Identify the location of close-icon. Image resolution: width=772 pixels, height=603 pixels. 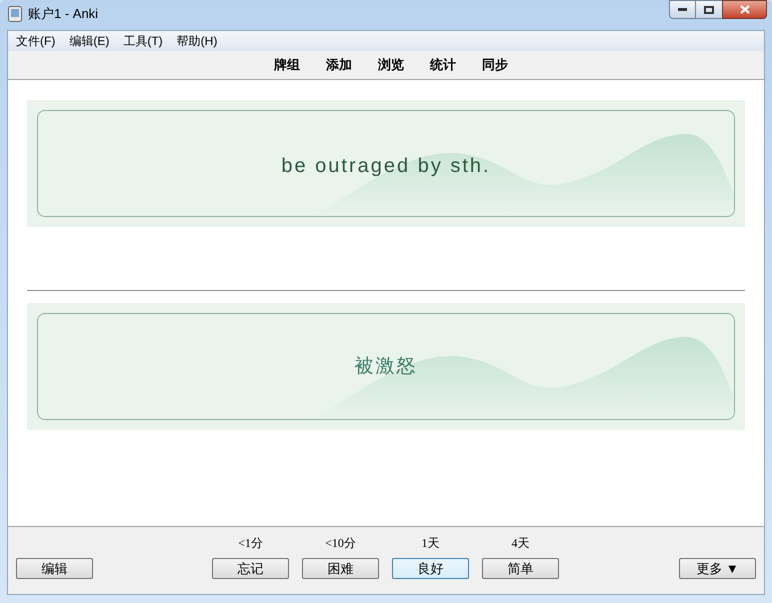
(745, 9).